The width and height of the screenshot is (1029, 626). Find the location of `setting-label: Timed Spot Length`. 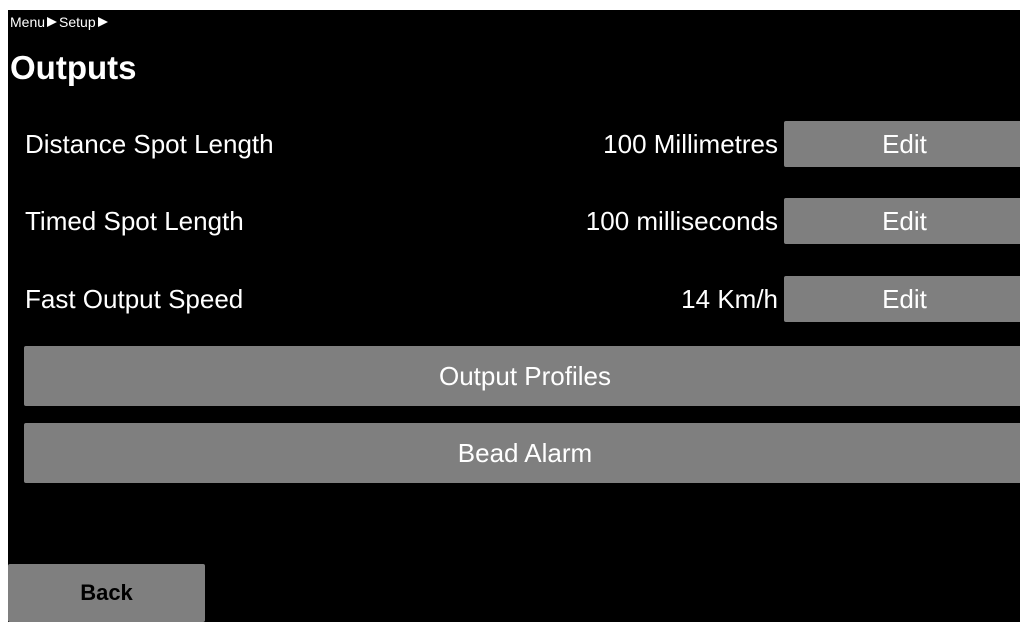

setting-label: Timed Spot Length is located at coordinates (134, 221).